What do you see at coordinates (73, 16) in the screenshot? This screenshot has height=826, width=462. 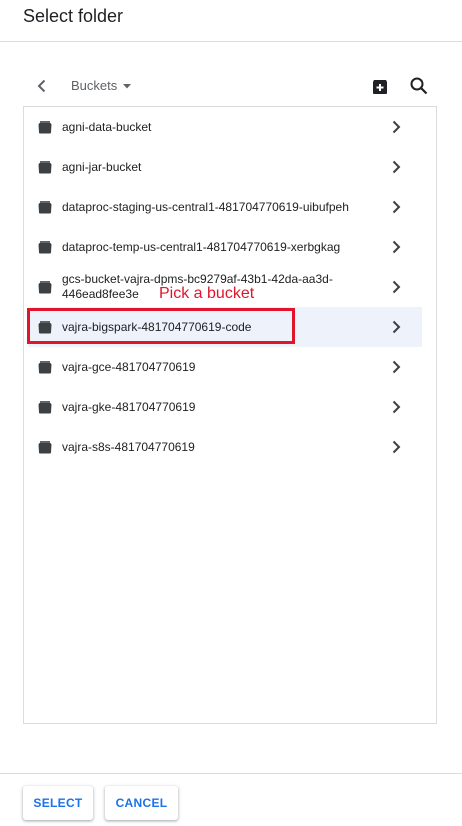 I see `dialog-title: Select folder` at bounding box center [73, 16].